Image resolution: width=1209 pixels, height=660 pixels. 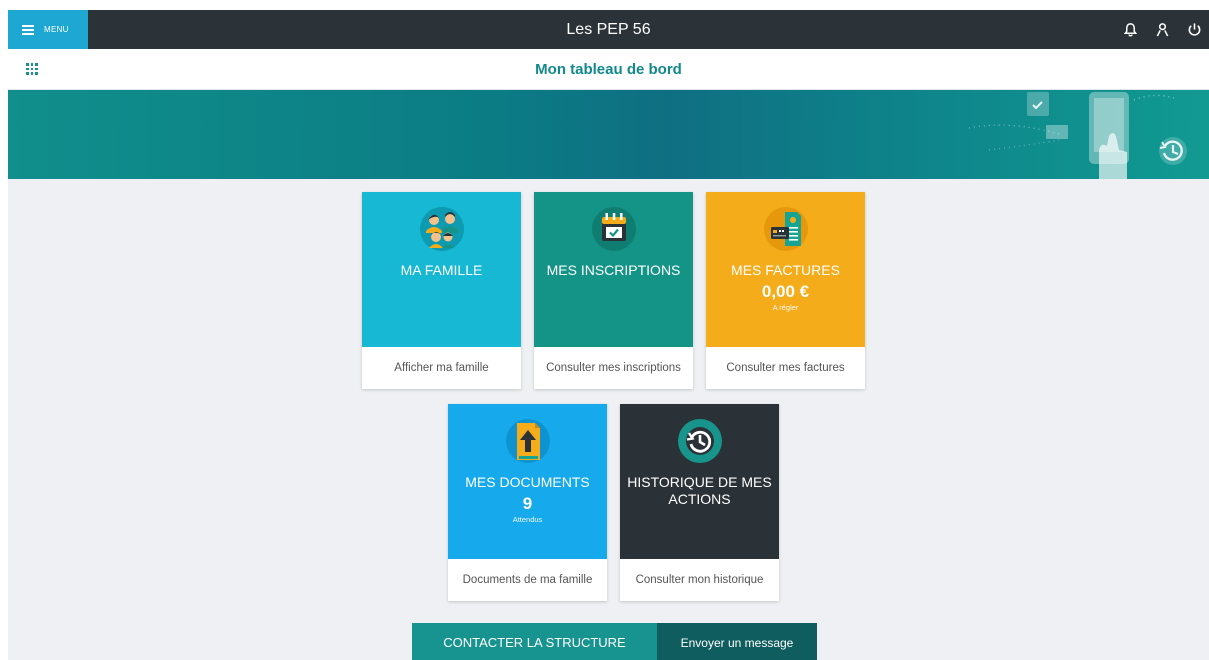 I want to click on user-icon, so click(x=1162, y=30).